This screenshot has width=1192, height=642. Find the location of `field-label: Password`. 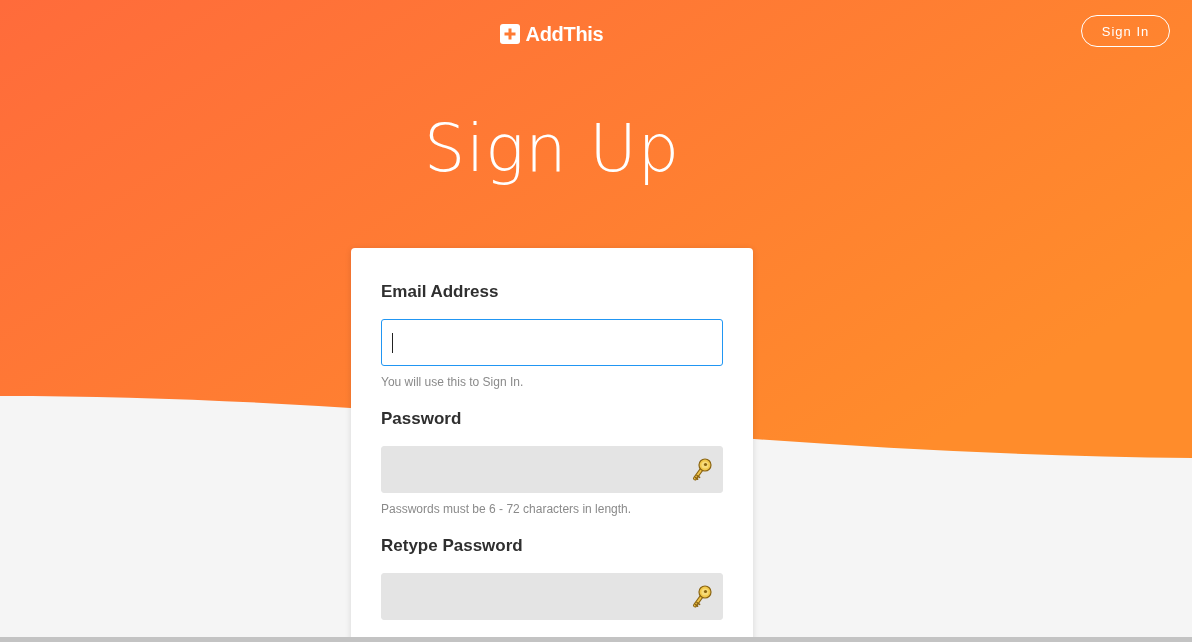

field-label: Password is located at coordinates (421, 419).